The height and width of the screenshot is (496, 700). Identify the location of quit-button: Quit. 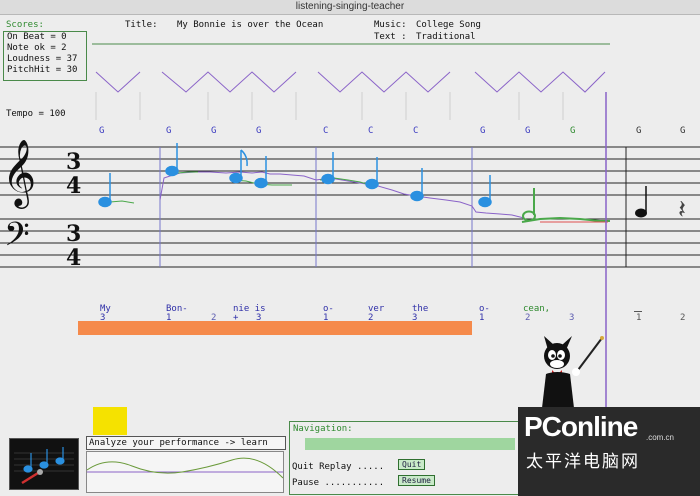
(412, 464).